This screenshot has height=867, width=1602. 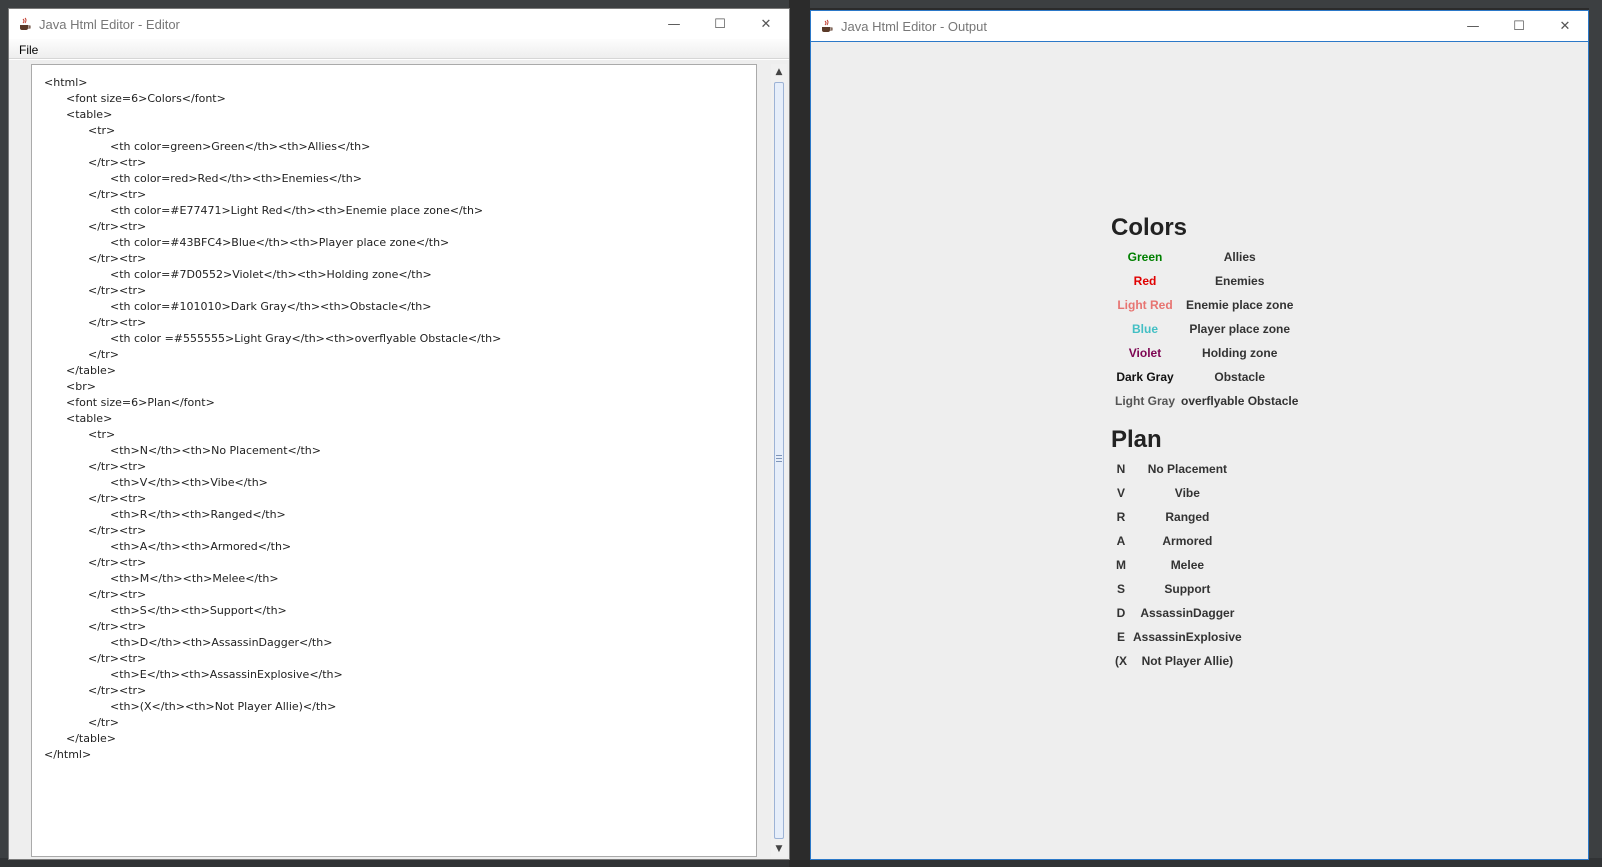 I want to click on minimize-icon: —, so click(x=674, y=24).